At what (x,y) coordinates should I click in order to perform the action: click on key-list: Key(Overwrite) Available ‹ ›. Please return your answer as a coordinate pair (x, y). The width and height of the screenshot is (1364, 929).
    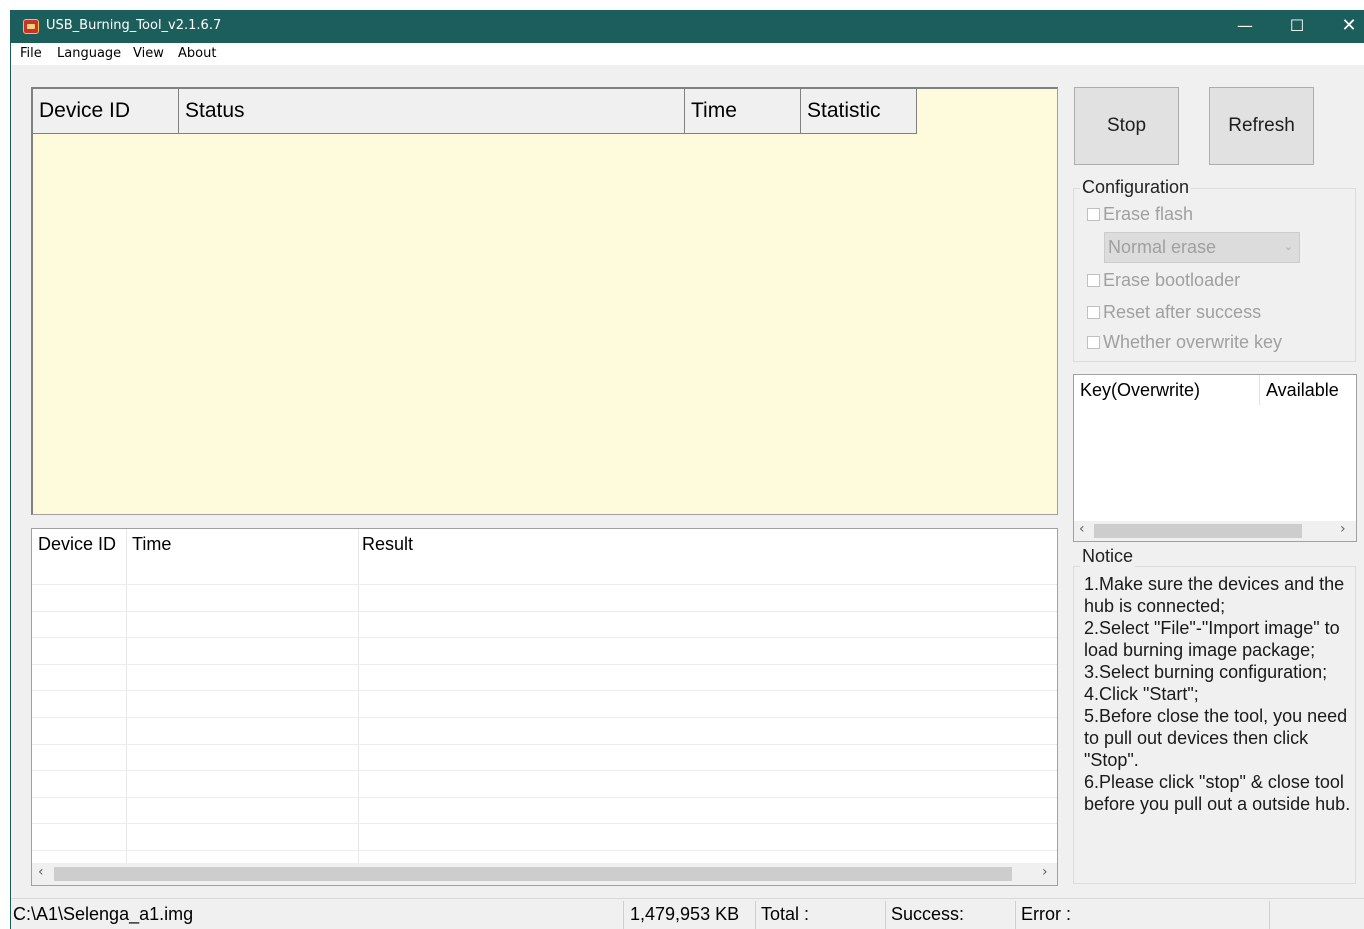
    Looking at the image, I should click on (1215, 458).